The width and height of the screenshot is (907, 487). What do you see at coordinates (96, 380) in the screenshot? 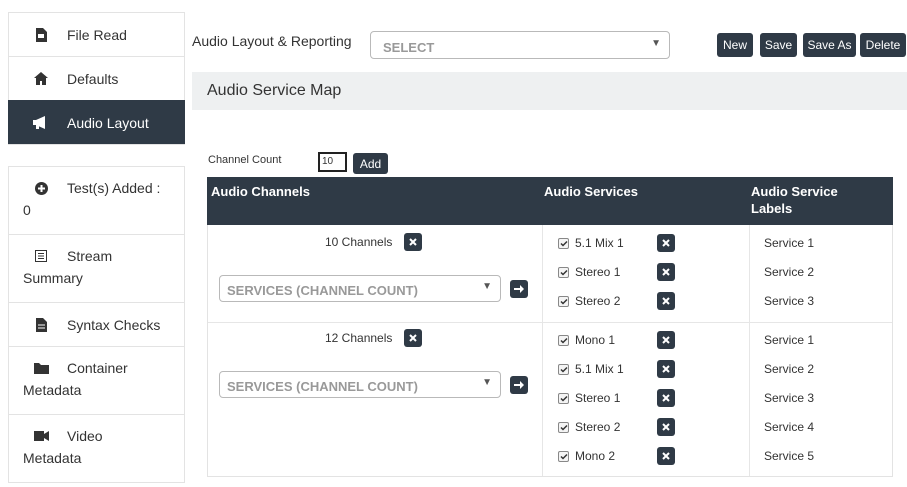
I see `sidebar-item-container-metadata: Container Metadata` at bounding box center [96, 380].